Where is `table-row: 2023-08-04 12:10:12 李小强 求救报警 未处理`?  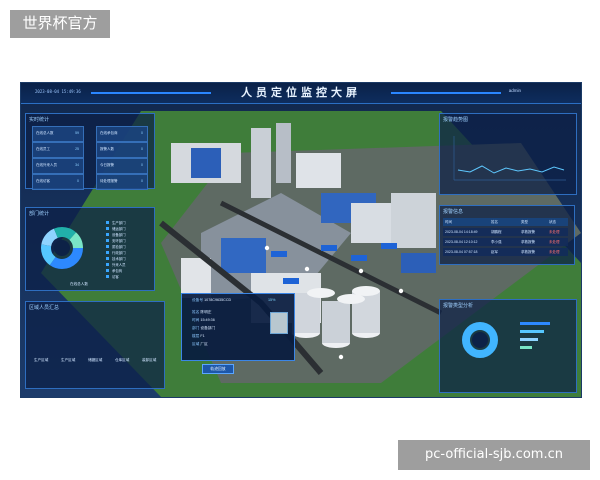 table-row: 2023-08-04 12:10:12 李小强 求救报警 未处理 is located at coordinates (505, 242).